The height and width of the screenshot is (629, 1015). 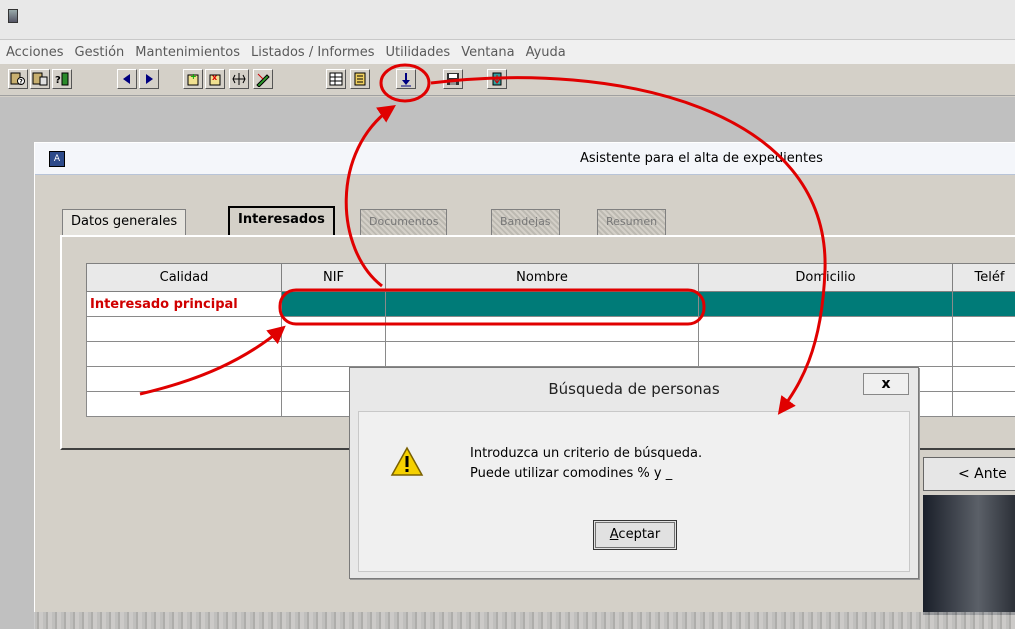 What do you see at coordinates (507, 20) in the screenshot?
I see `app-titlebar` at bounding box center [507, 20].